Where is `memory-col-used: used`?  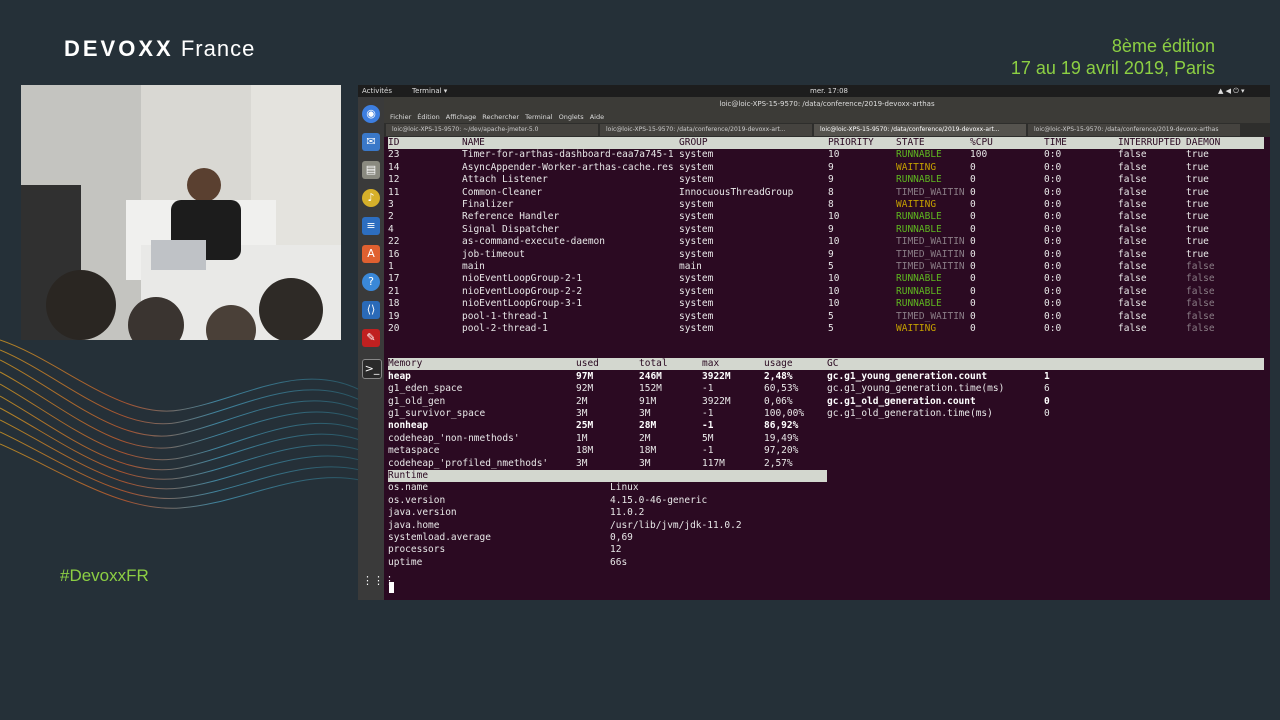
memory-col-used: used is located at coordinates (587, 364).